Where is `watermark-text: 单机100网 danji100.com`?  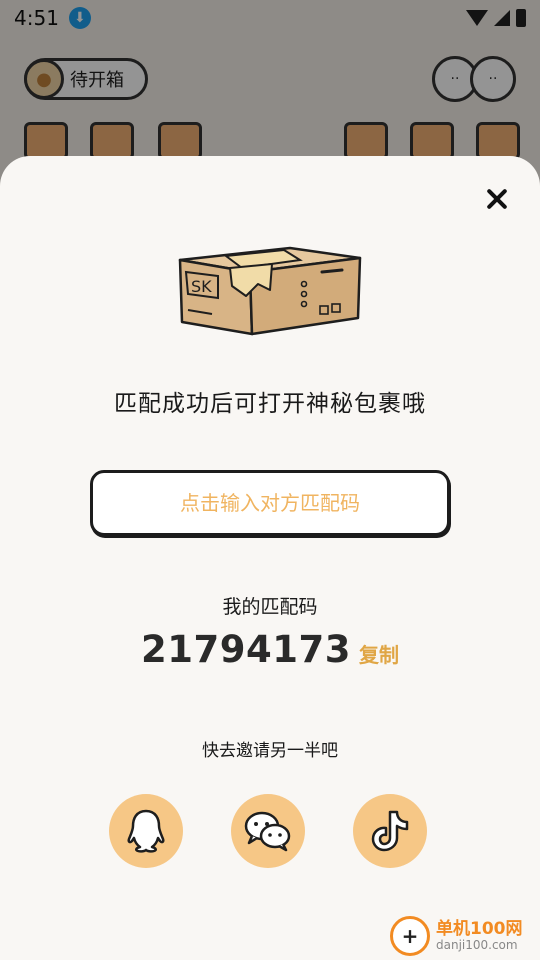
watermark-text: 单机100网 danji100.com is located at coordinates (479, 936).